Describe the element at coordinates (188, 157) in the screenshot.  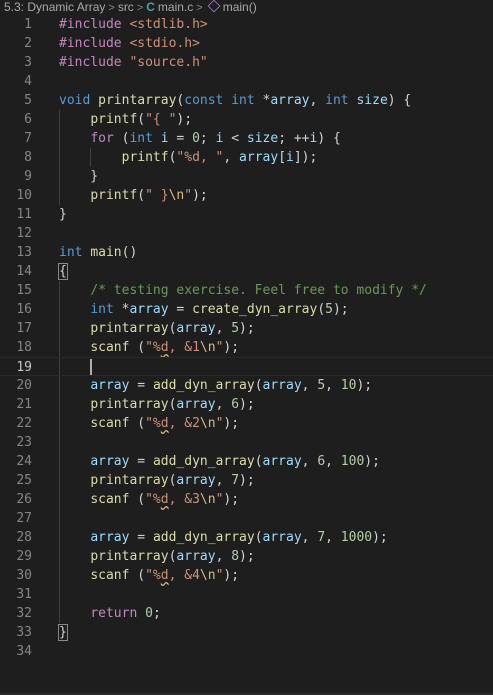
I see `code-text: printf("%d, ", array[i]);` at that location.